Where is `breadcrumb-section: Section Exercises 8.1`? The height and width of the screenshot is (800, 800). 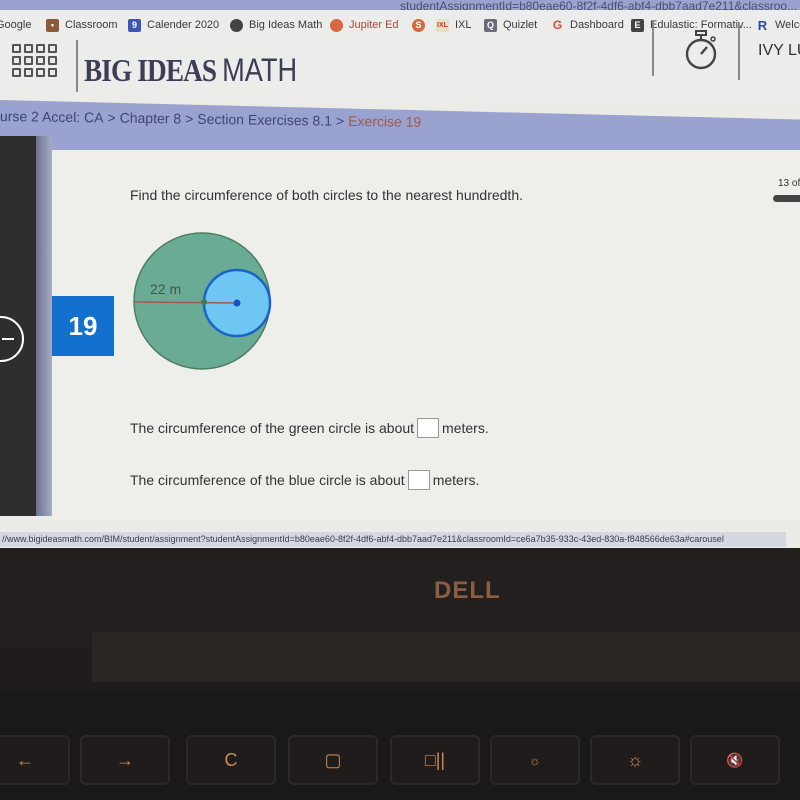 breadcrumb-section: Section Exercises 8.1 is located at coordinates (264, 120).